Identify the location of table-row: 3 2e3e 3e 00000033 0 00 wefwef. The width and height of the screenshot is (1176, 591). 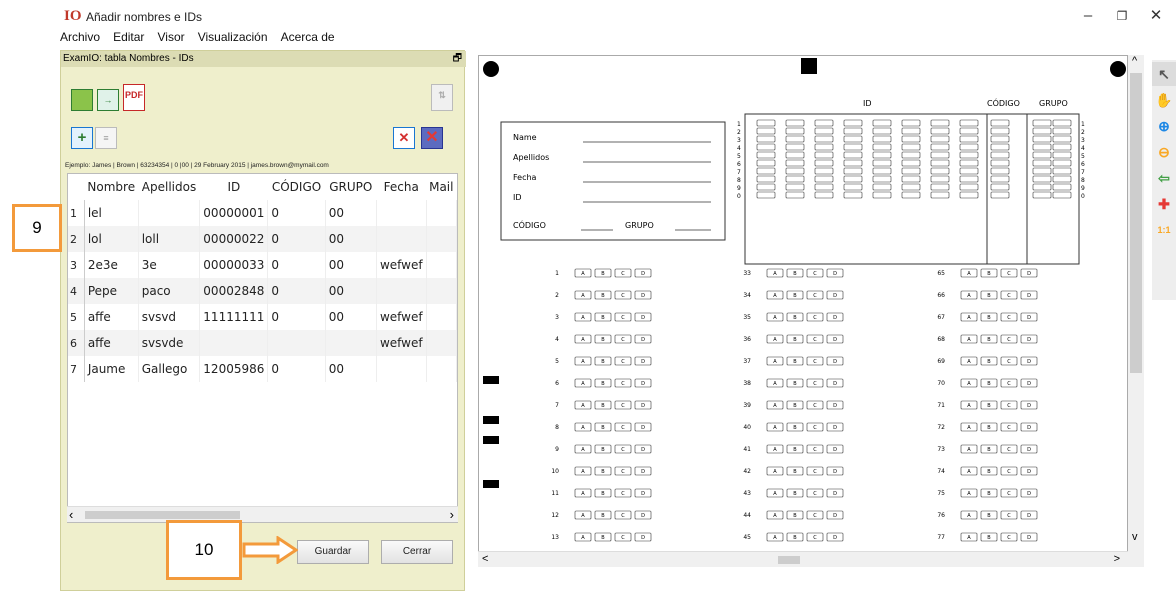
(263, 265).